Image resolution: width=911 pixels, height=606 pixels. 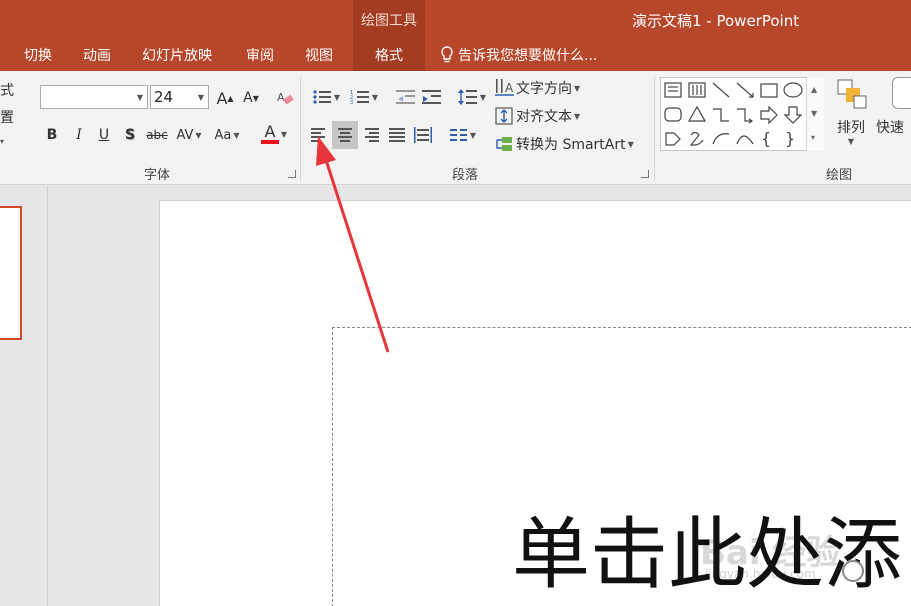 I want to click on distributed-button, so click(x=423, y=135).